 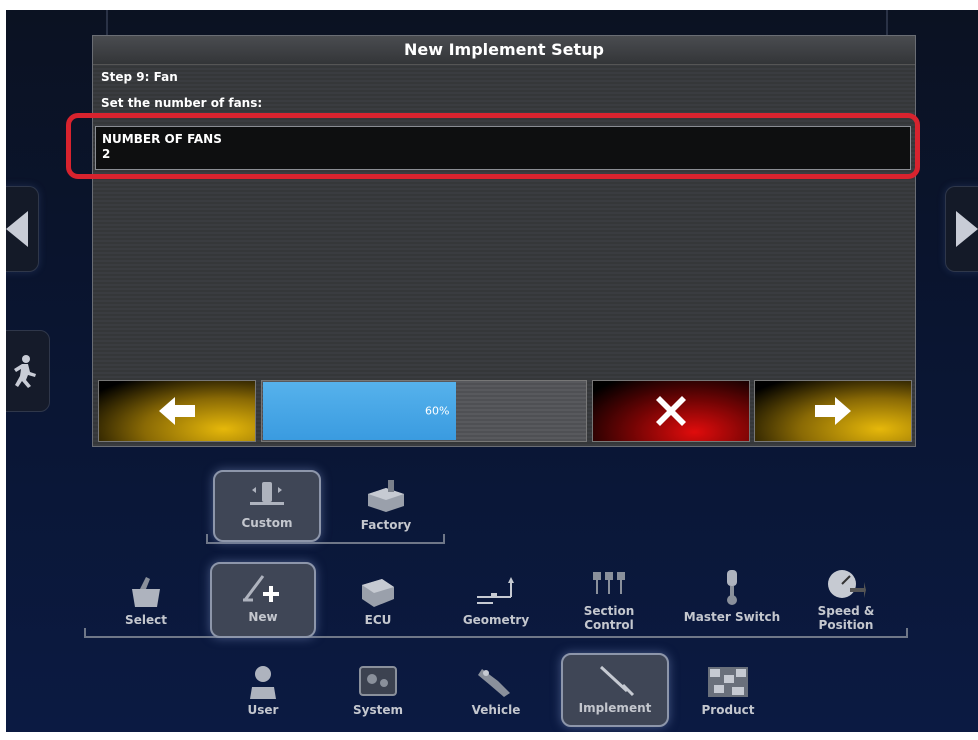 What do you see at coordinates (615, 708) in the screenshot?
I see `menu-item-label: Implement` at bounding box center [615, 708].